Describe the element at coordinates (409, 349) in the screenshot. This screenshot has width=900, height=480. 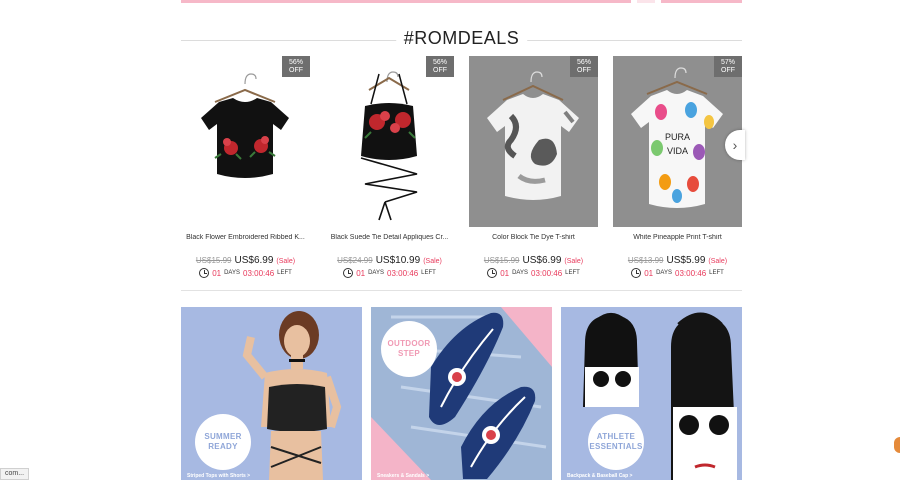
I see `banner-tag: OUTDOOR STEP` at that location.